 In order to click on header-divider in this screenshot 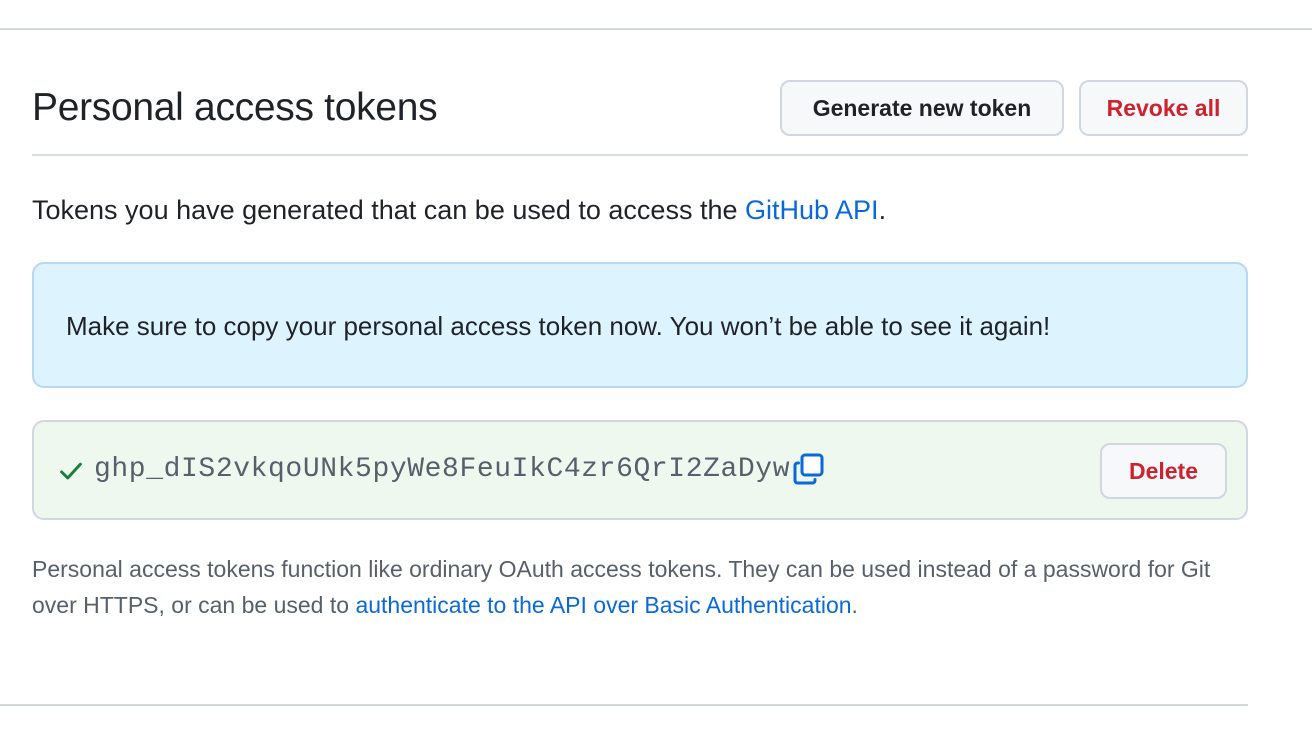, I will do `click(640, 155)`.